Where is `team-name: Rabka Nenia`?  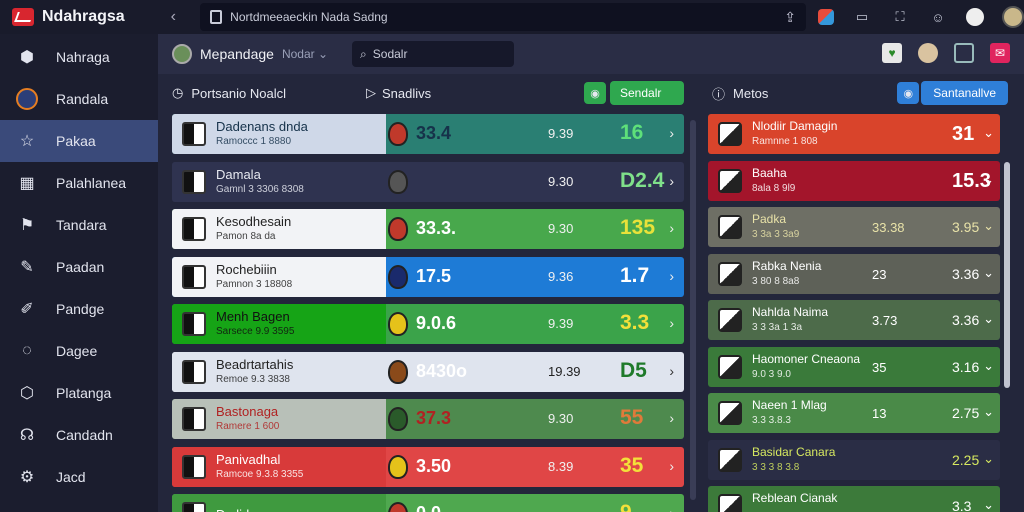
team-name: Rabka Nenia is located at coordinates (787, 265).